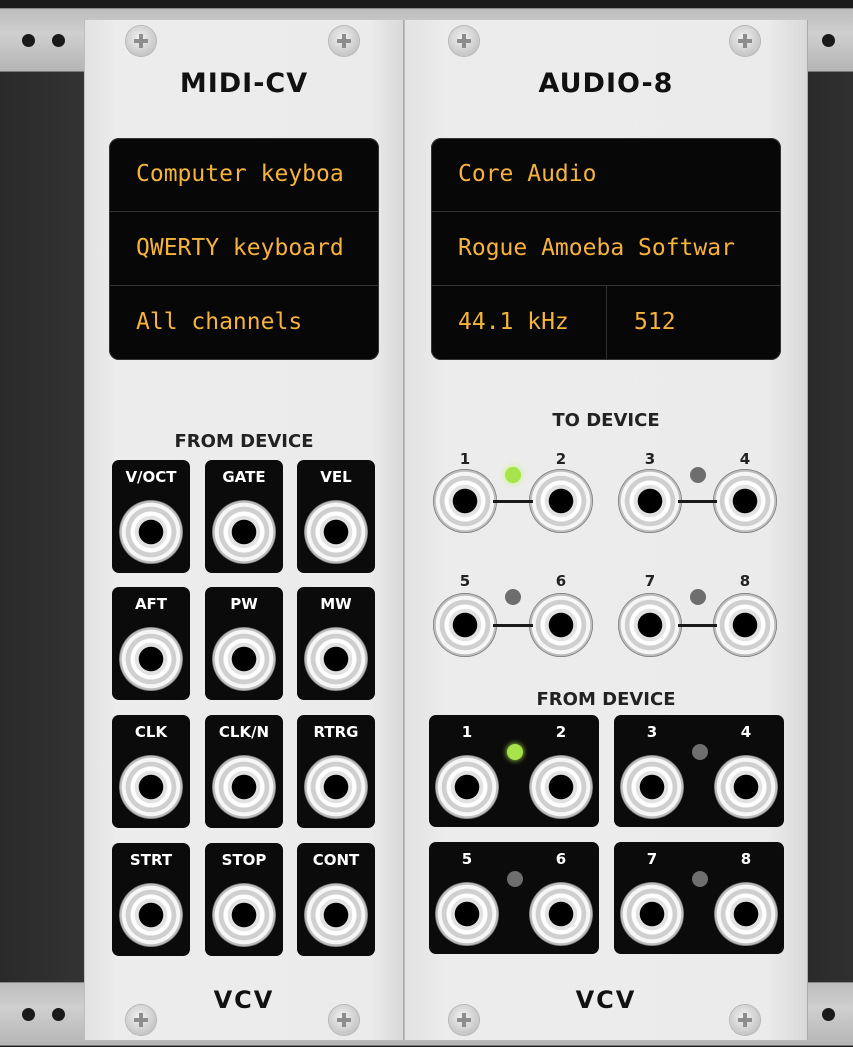  Describe the element at coordinates (606, 83) in the screenshot. I see `module-title: AUDIO-8` at that location.